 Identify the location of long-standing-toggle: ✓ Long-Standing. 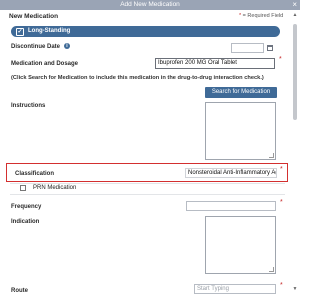
(145, 31).